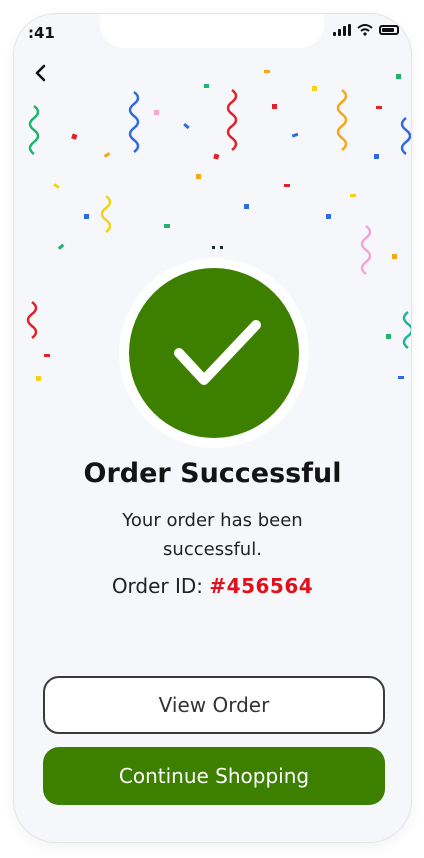  Describe the element at coordinates (261, 586) in the screenshot. I see `order-id-value: #456564` at that location.